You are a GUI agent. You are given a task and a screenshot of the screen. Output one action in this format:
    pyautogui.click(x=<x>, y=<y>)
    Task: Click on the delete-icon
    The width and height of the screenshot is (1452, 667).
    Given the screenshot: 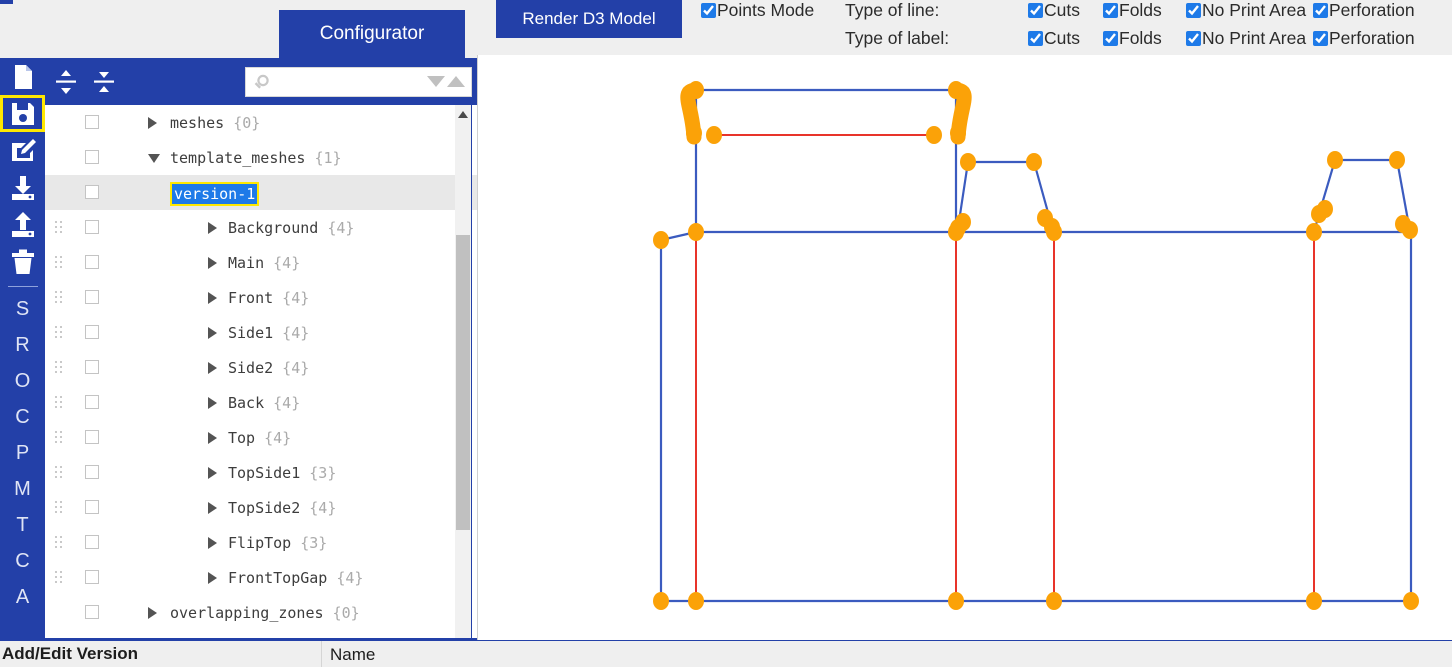 What is the action you would take?
    pyautogui.click(x=22, y=261)
    